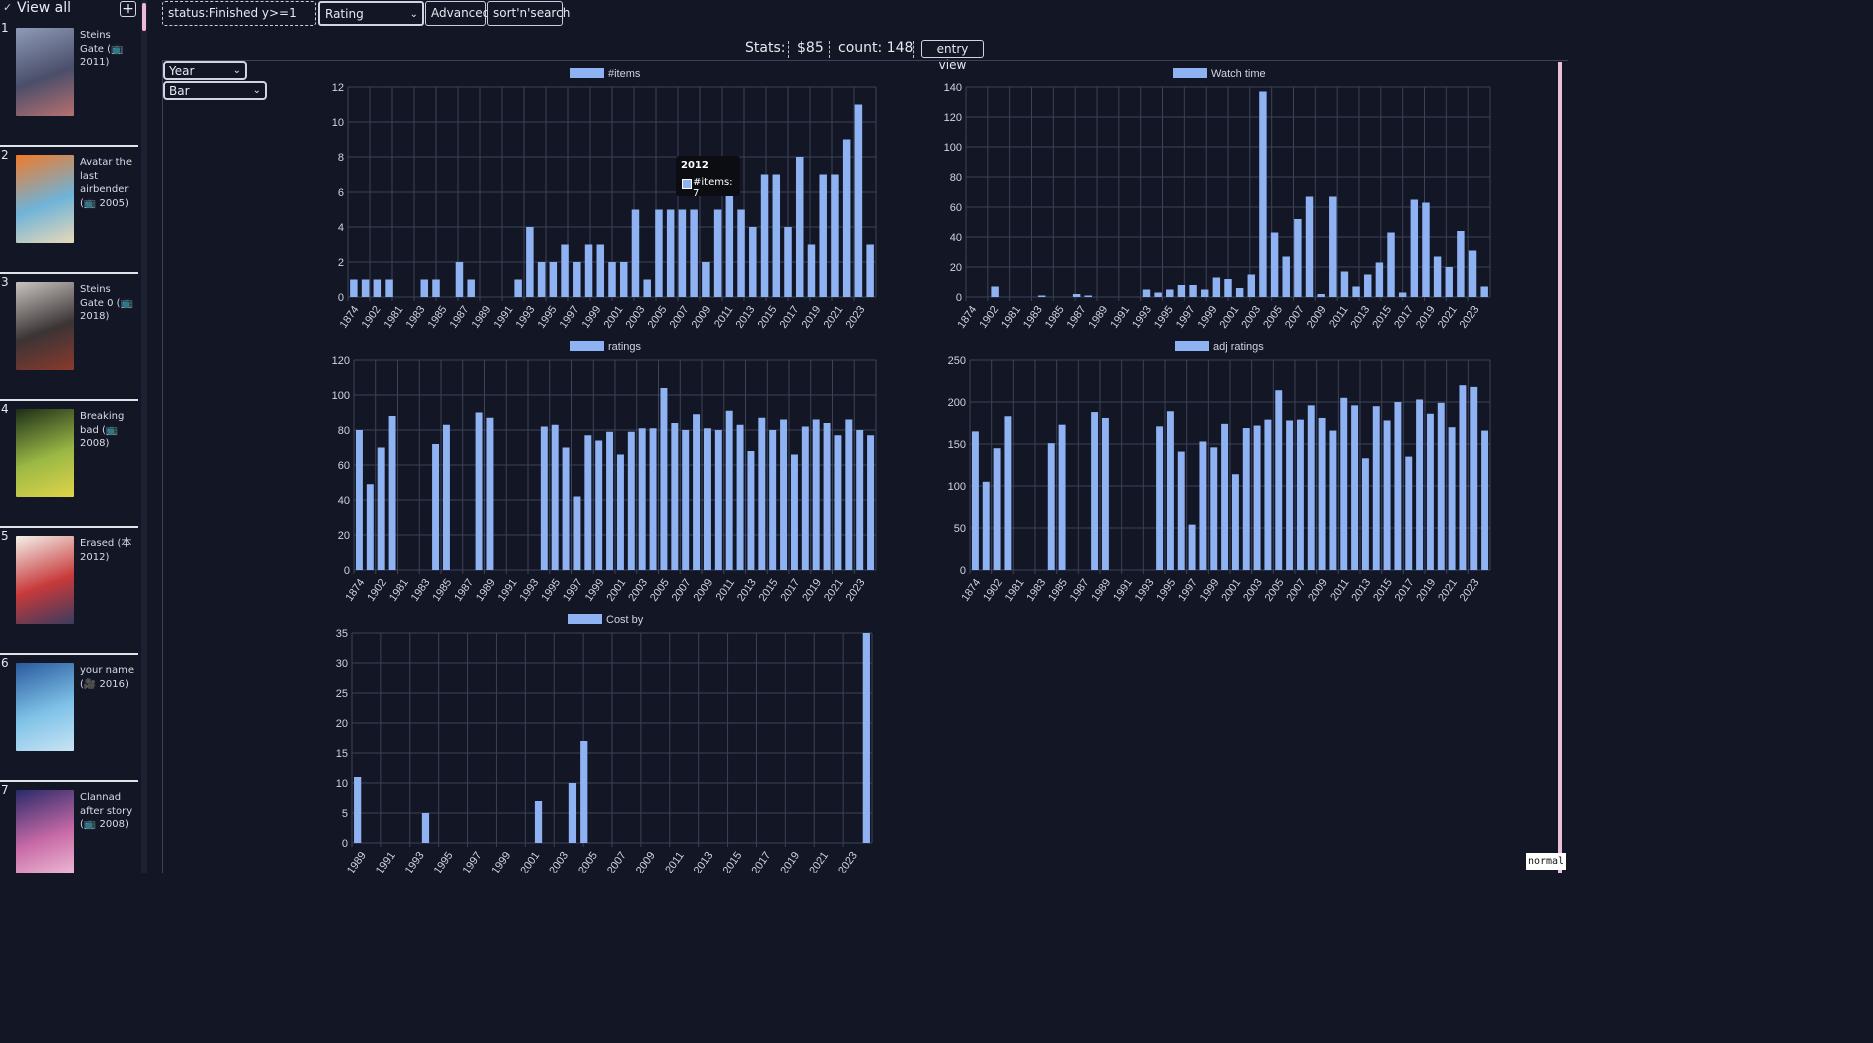 This screenshot has width=1873, height=1043. Describe the element at coordinates (1238, 347) in the screenshot. I see `legend-label: adj ratings` at that location.